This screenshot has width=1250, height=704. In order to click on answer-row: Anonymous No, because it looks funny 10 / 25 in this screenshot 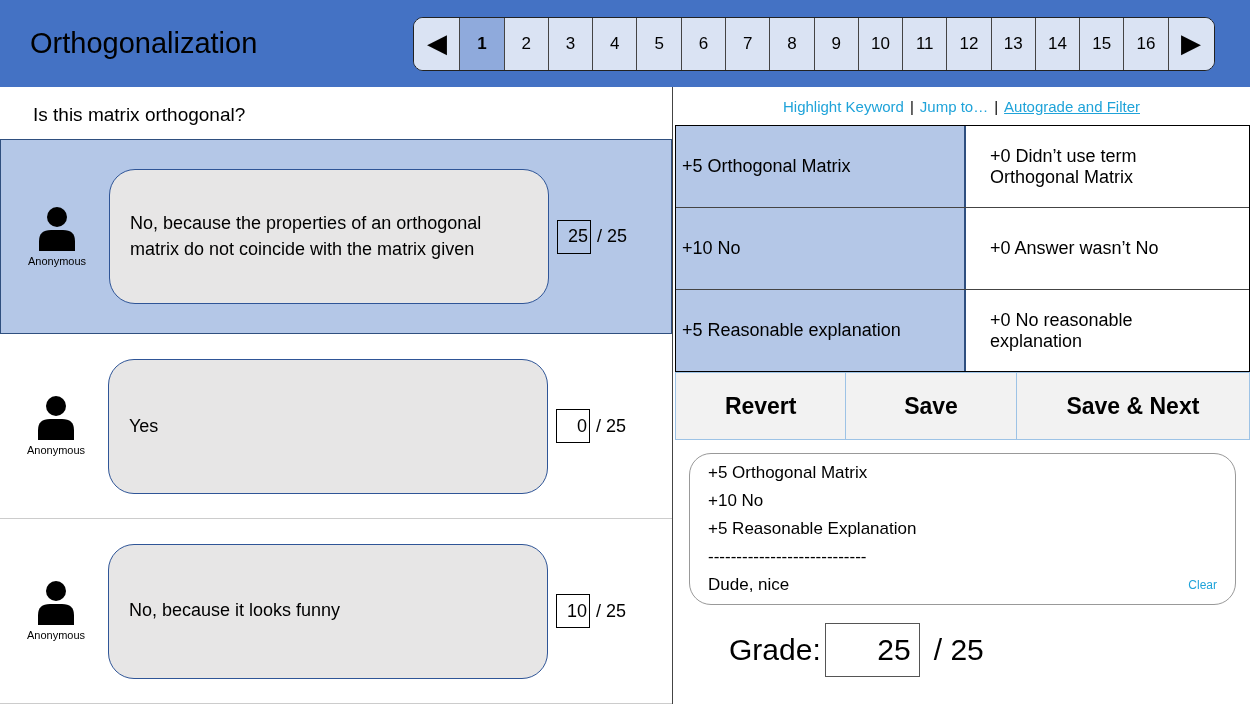, I will do `click(336, 611)`.